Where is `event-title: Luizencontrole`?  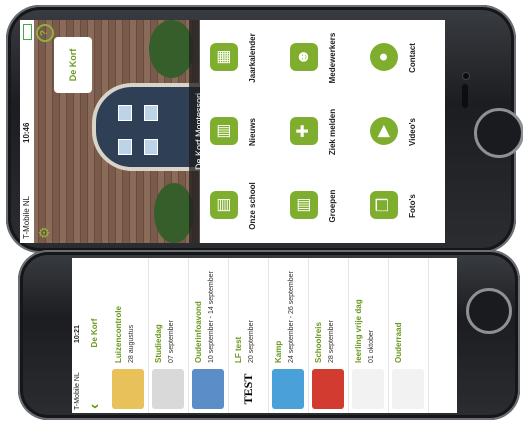
event-title: Luizencontrole is located at coordinates (118, 334).